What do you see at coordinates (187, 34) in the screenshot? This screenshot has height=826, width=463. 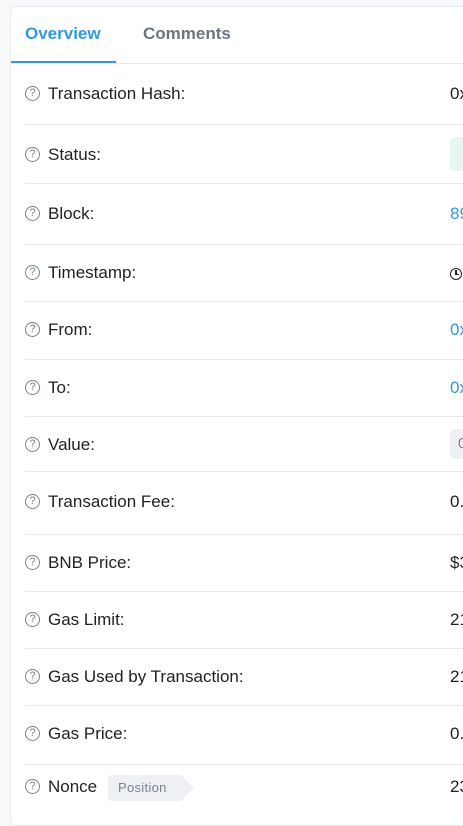 I see `tab-comments: Comments` at bounding box center [187, 34].